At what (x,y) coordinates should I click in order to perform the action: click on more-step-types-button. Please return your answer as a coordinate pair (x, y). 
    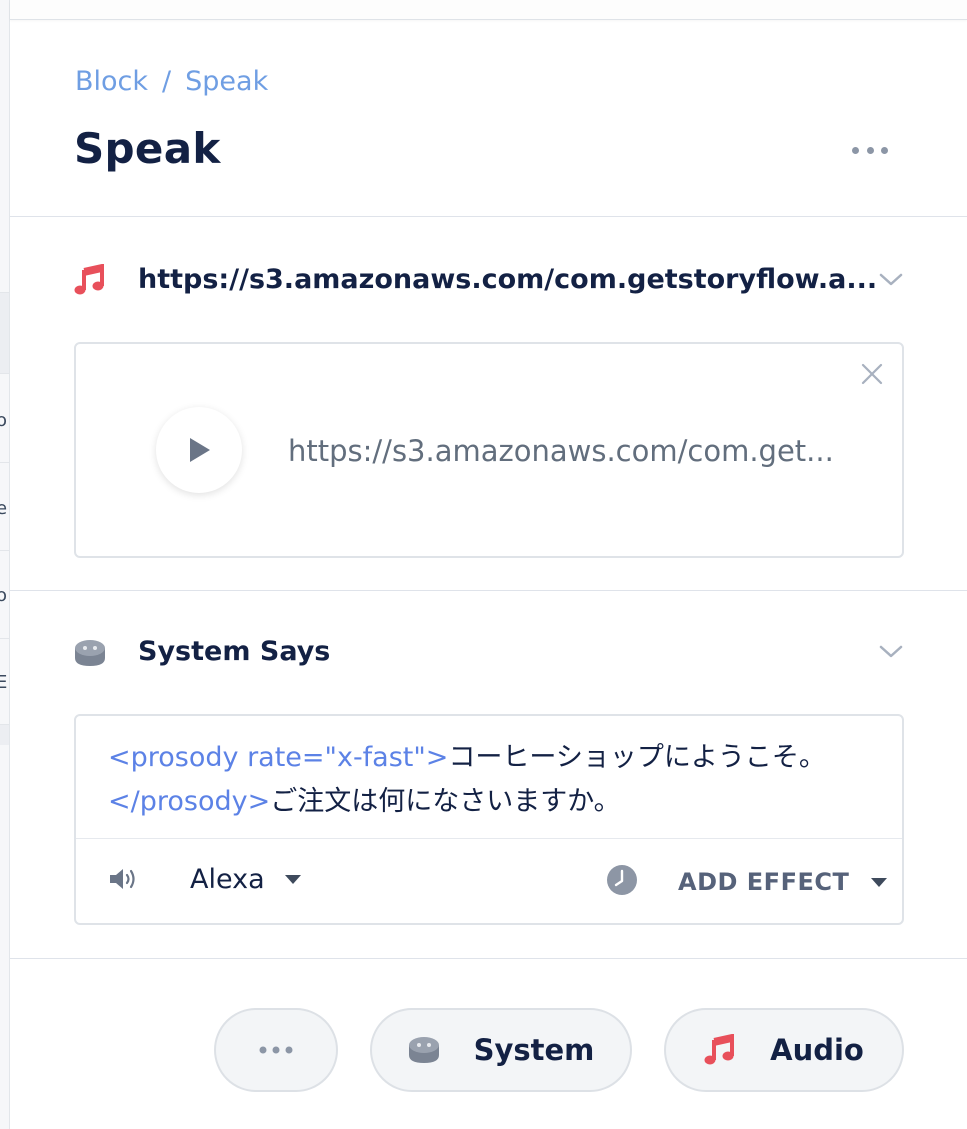
    Looking at the image, I should click on (276, 1050).